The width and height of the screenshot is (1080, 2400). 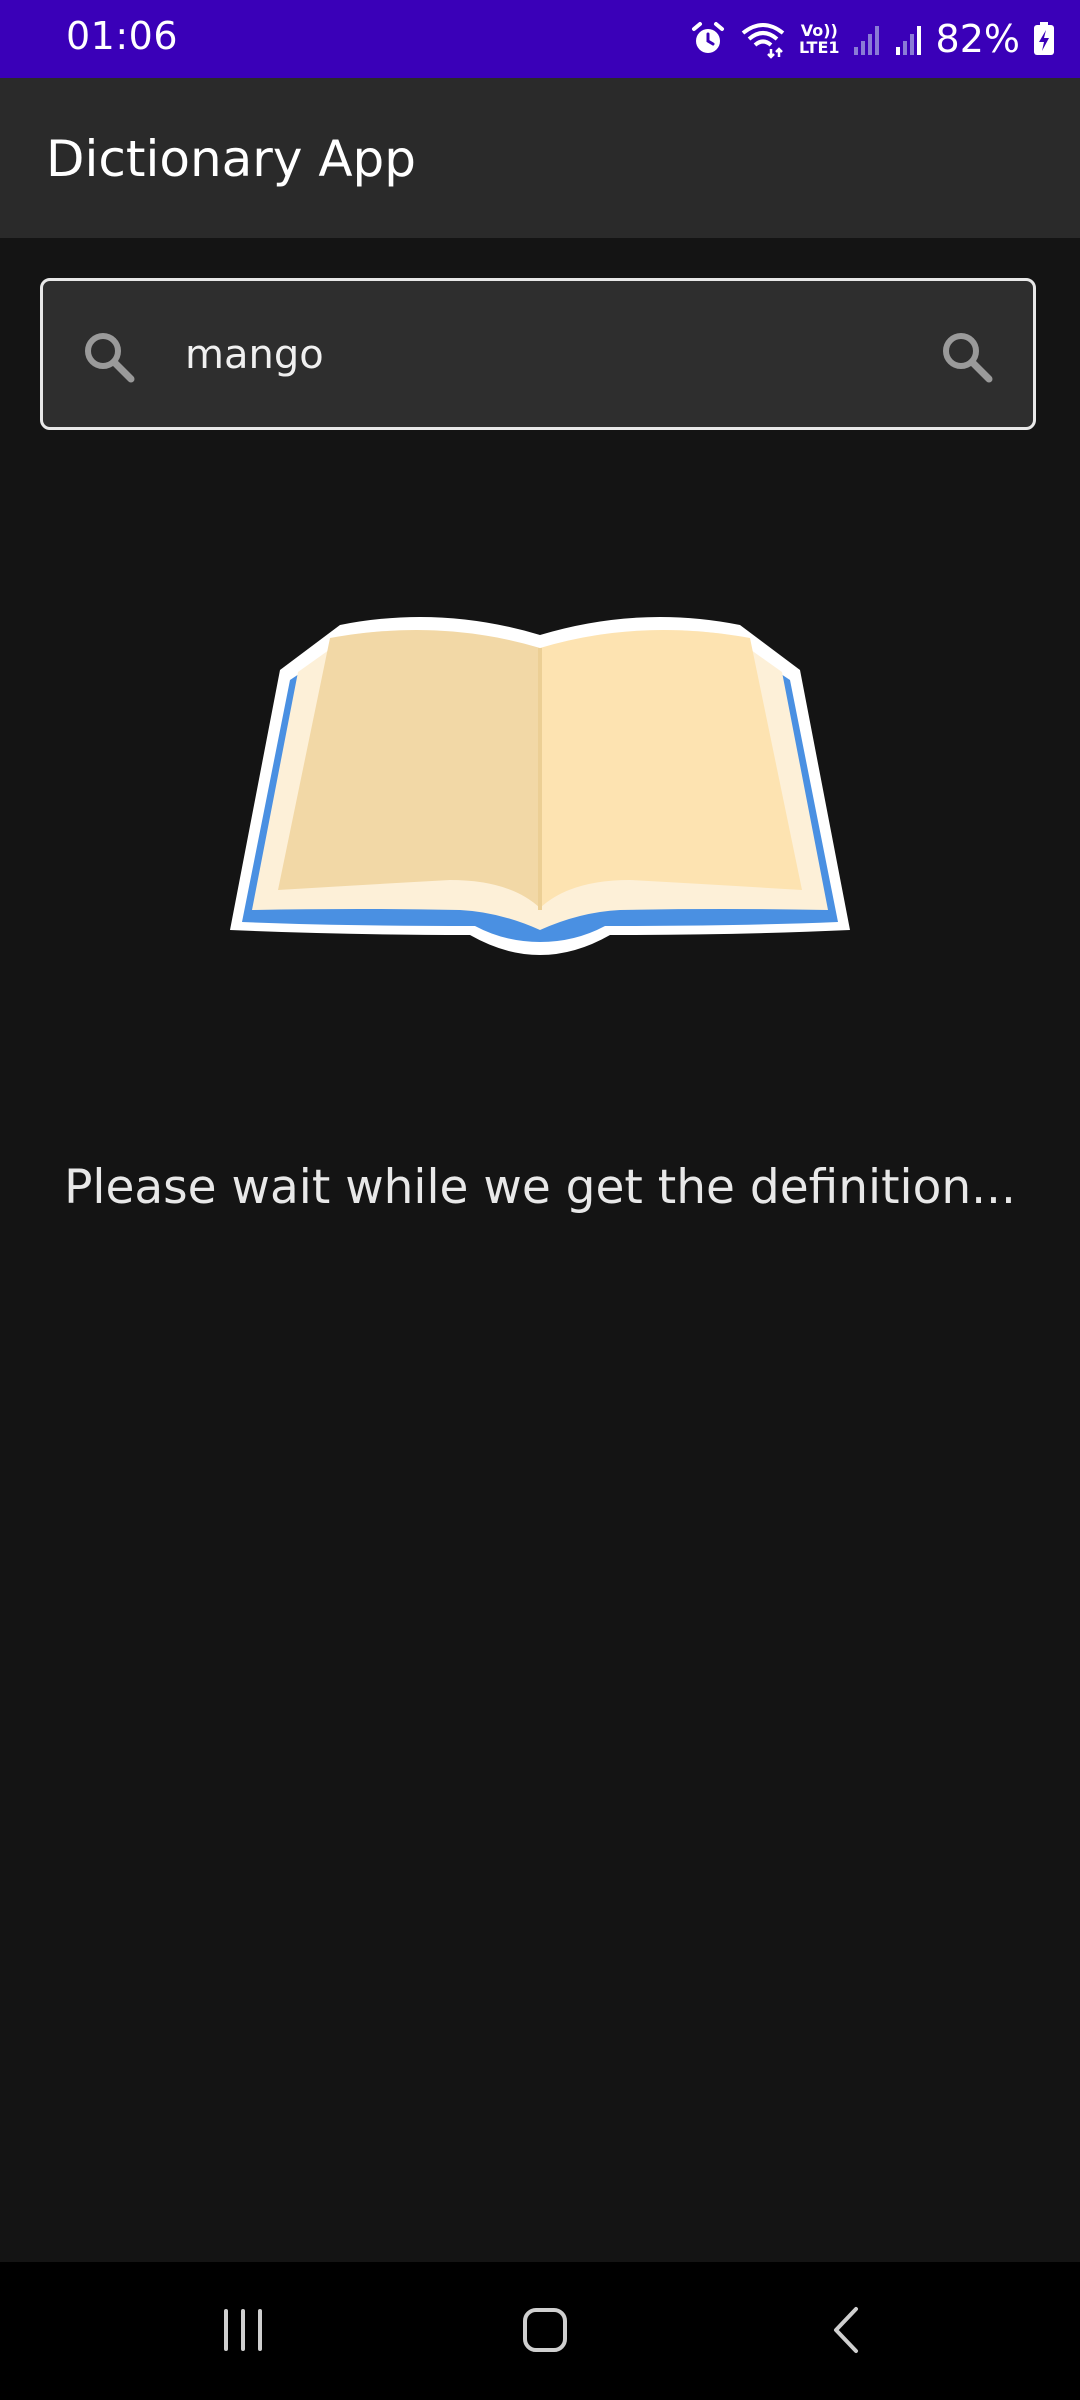 What do you see at coordinates (540, 39) in the screenshot?
I see `status-bar: 01:06 Vo)) LTE1 82%` at bounding box center [540, 39].